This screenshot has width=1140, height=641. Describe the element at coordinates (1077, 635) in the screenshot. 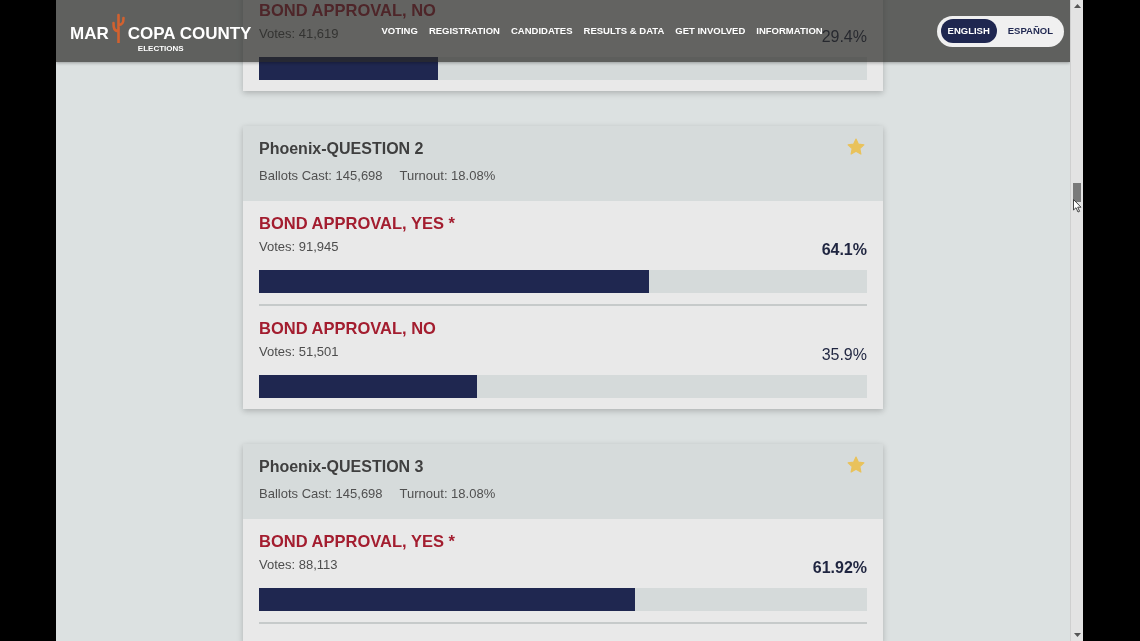

I see `scroll-down-arrow-icon` at that location.